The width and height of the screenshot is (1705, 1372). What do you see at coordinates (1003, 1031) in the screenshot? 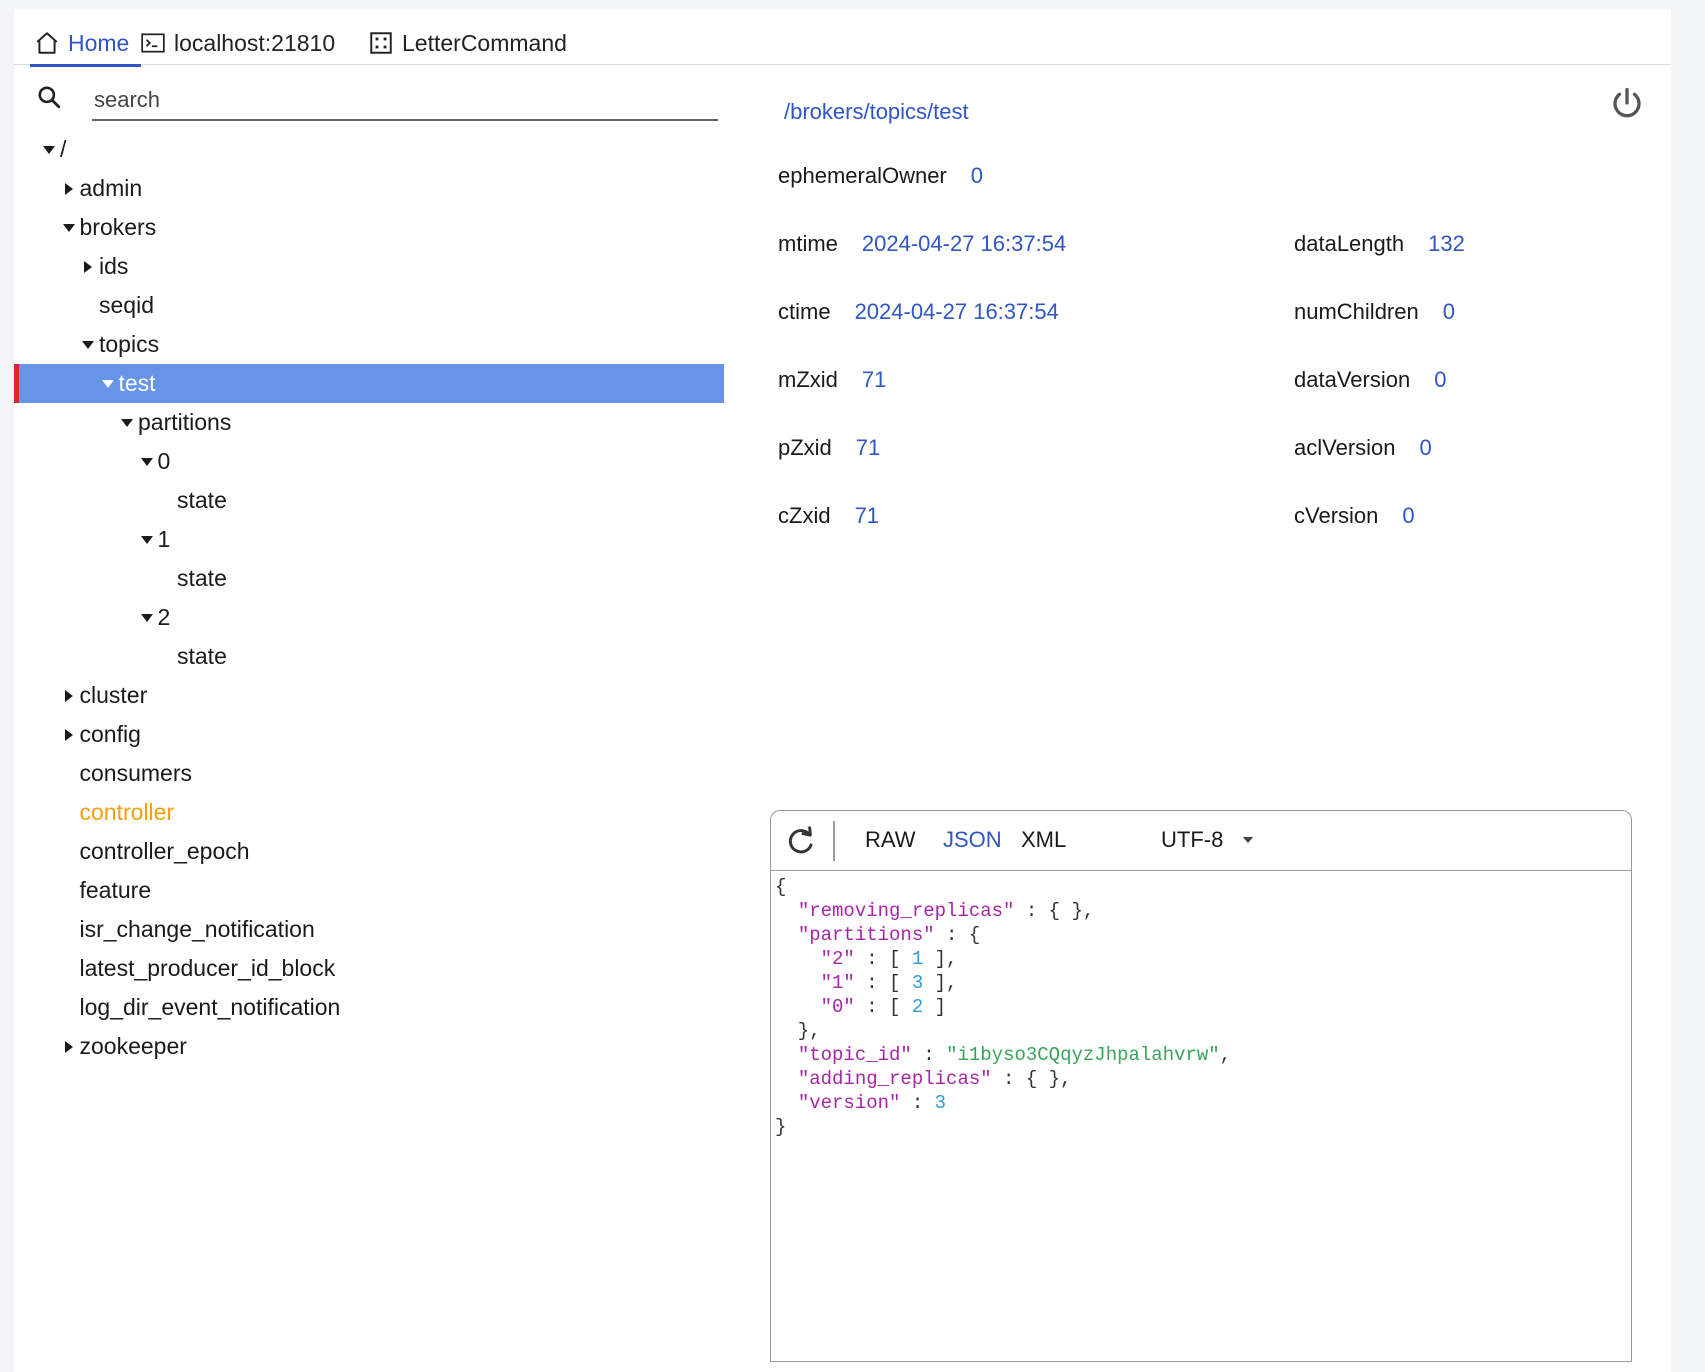
I see `code-line: },` at bounding box center [1003, 1031].